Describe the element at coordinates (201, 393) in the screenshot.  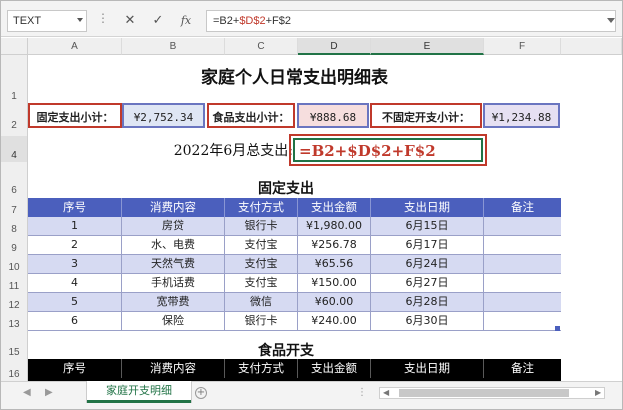
I see `add-sheet-icon: +` at that location.